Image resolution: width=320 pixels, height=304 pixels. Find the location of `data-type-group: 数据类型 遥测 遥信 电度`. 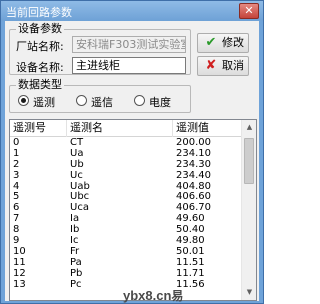

data-type-group: 数据类型 遥测 遥信 电度 is located at coordinates (100, 96).